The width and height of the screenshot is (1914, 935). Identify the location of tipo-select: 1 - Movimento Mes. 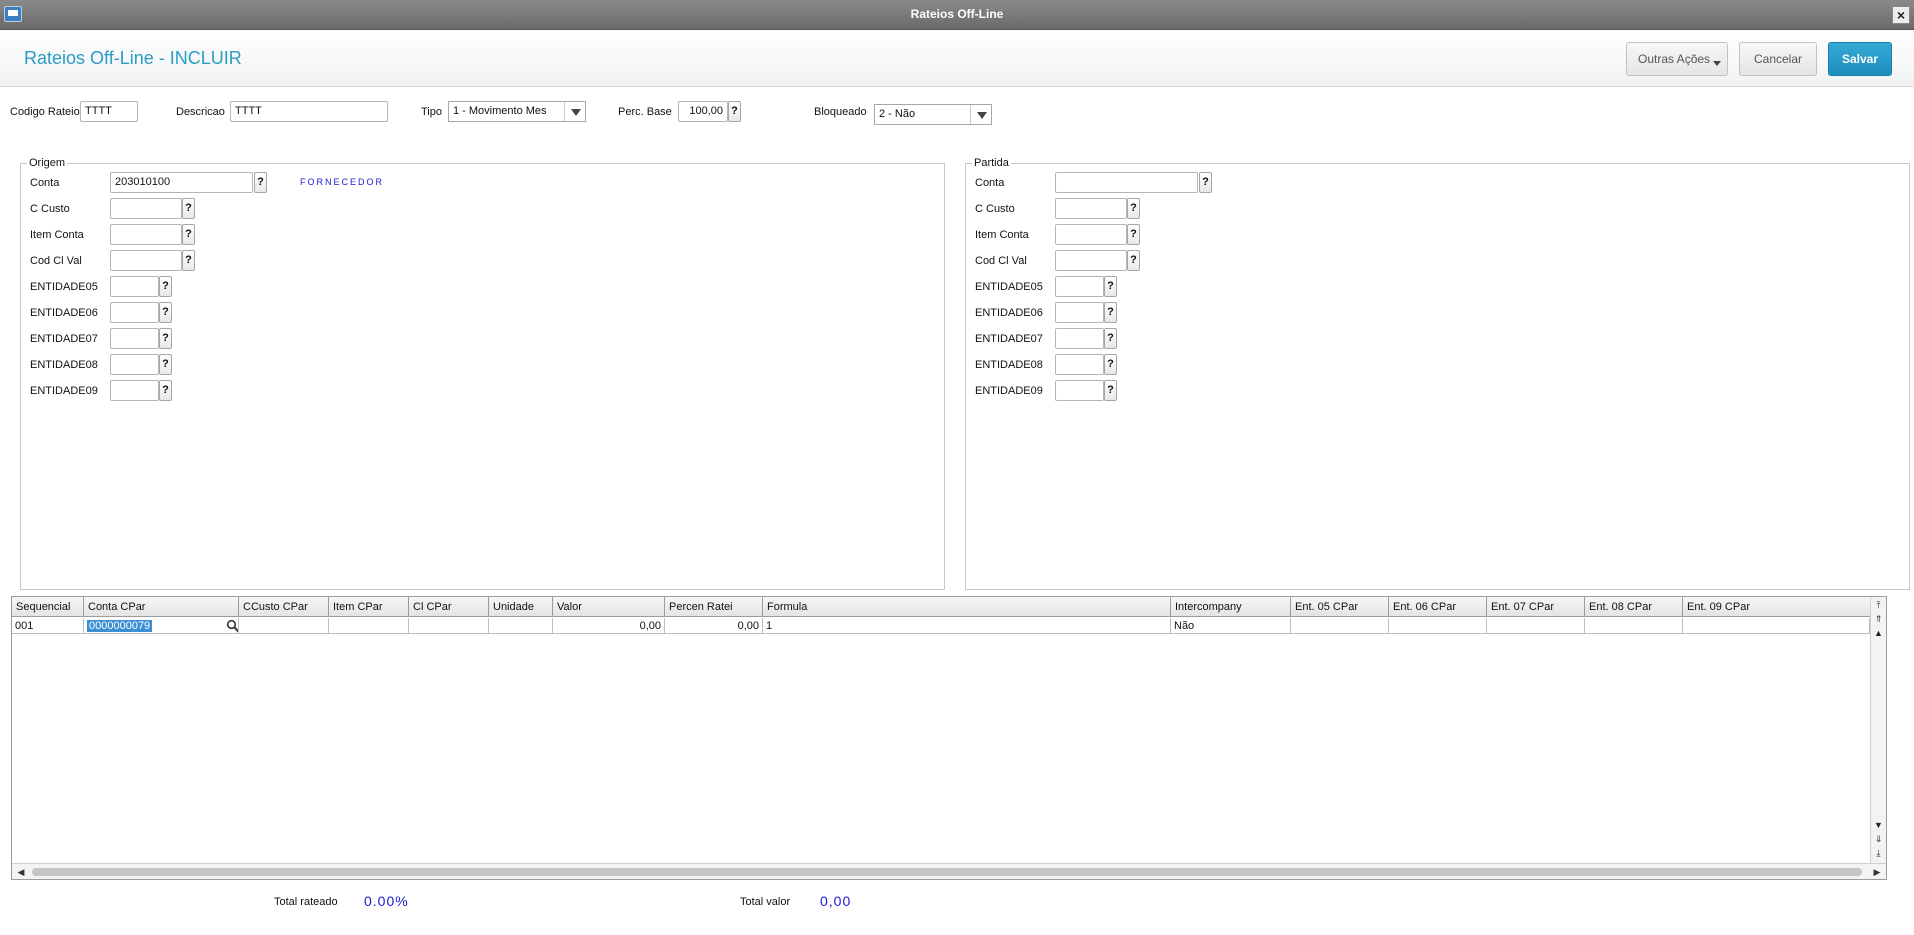
(517, 111).